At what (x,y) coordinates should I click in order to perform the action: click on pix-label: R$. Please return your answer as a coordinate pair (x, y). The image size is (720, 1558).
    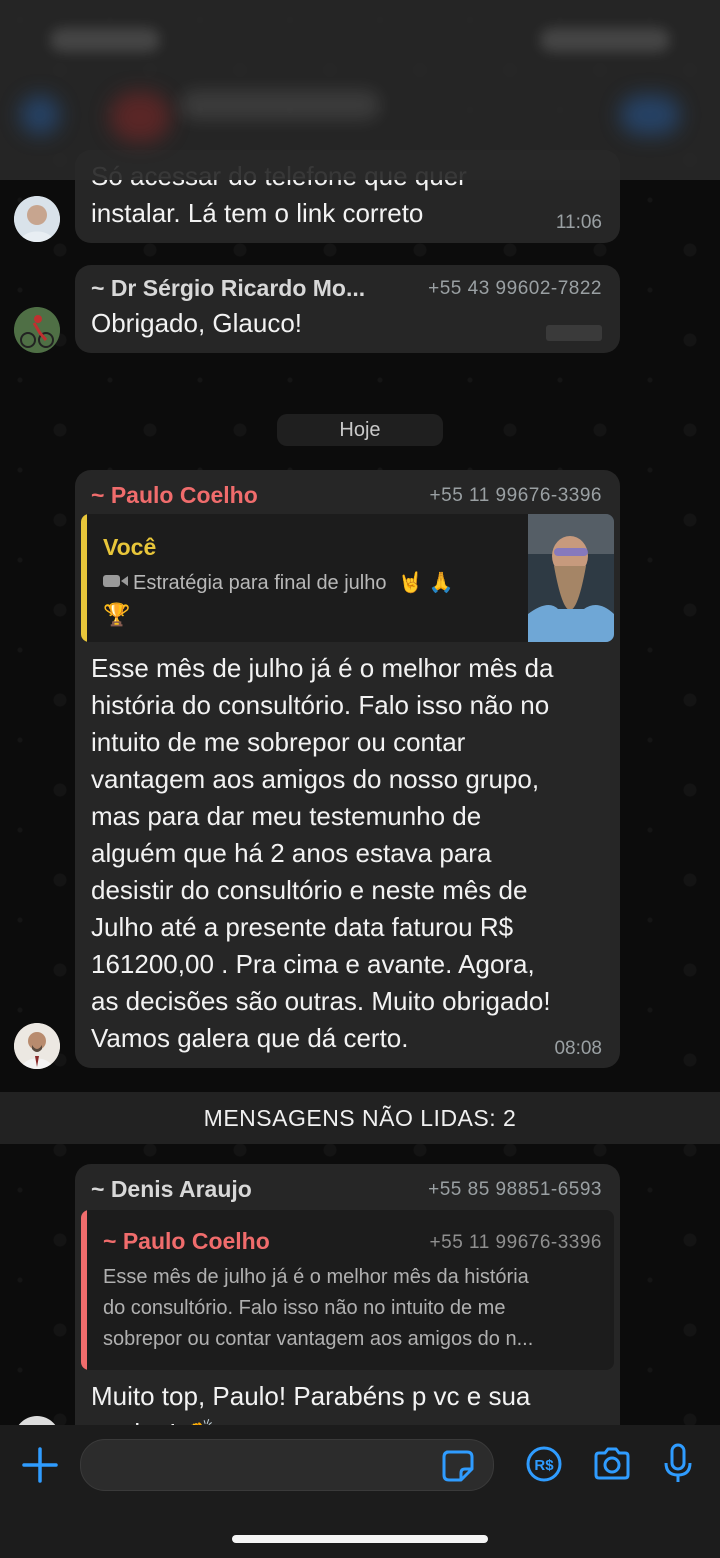
    Looking at the image, I should click on (544, 1465).